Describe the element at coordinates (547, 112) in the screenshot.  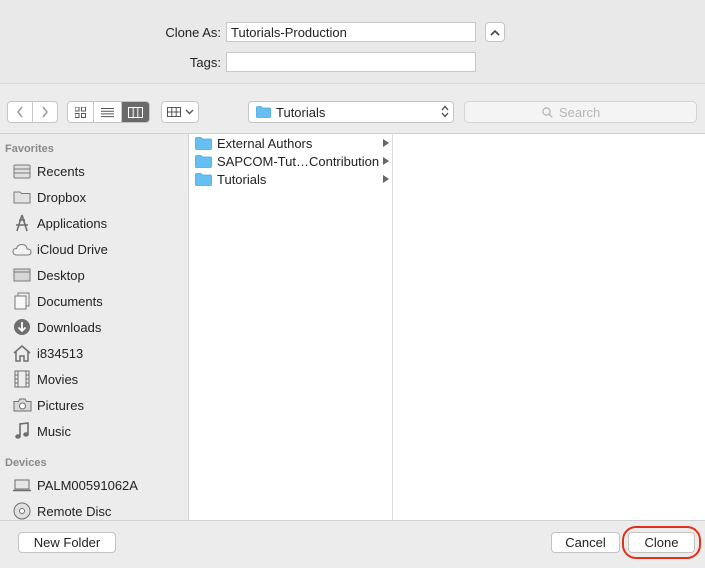
I see `search-icon` at that location.